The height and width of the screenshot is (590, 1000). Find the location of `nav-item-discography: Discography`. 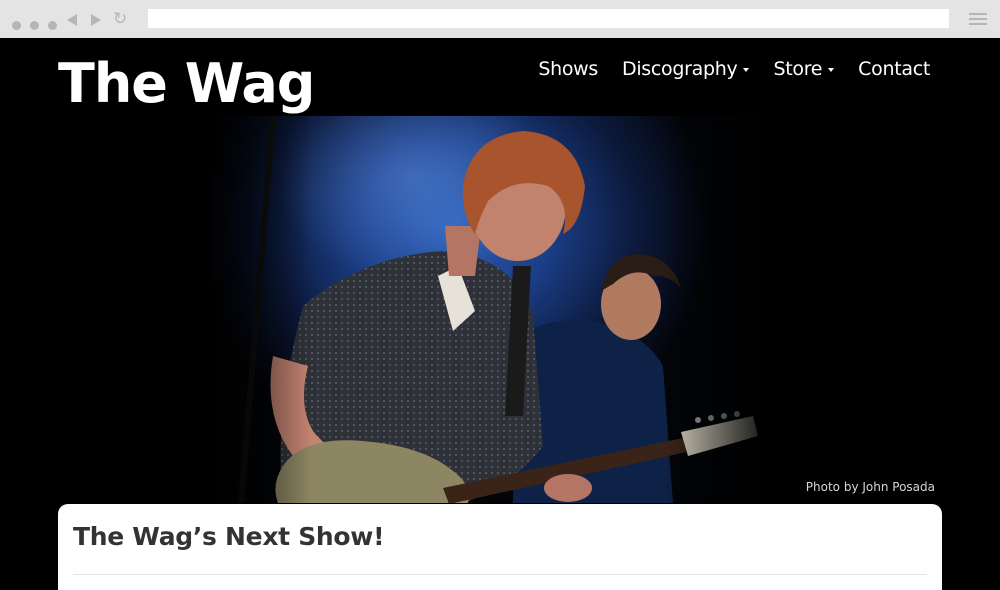

nav-item-discography: Discography is located at coordinates (686, 69).